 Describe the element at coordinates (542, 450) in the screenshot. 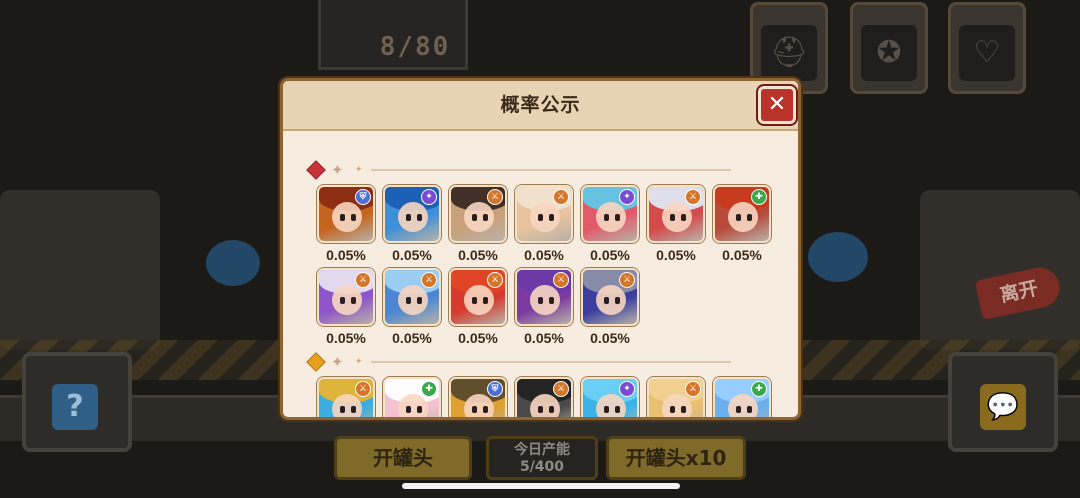

I see `today-capacity-label: 今日产能` at that location.